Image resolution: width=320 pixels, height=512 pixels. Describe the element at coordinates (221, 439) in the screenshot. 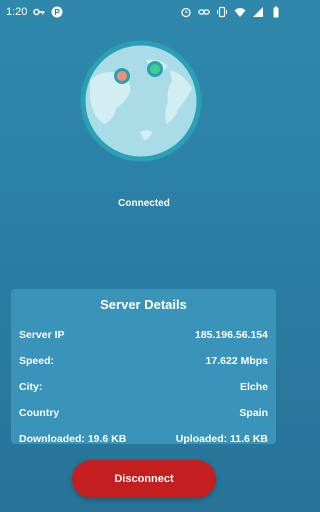

I see `uploaded-text: Uploaded: 11.6 KB` at that location.